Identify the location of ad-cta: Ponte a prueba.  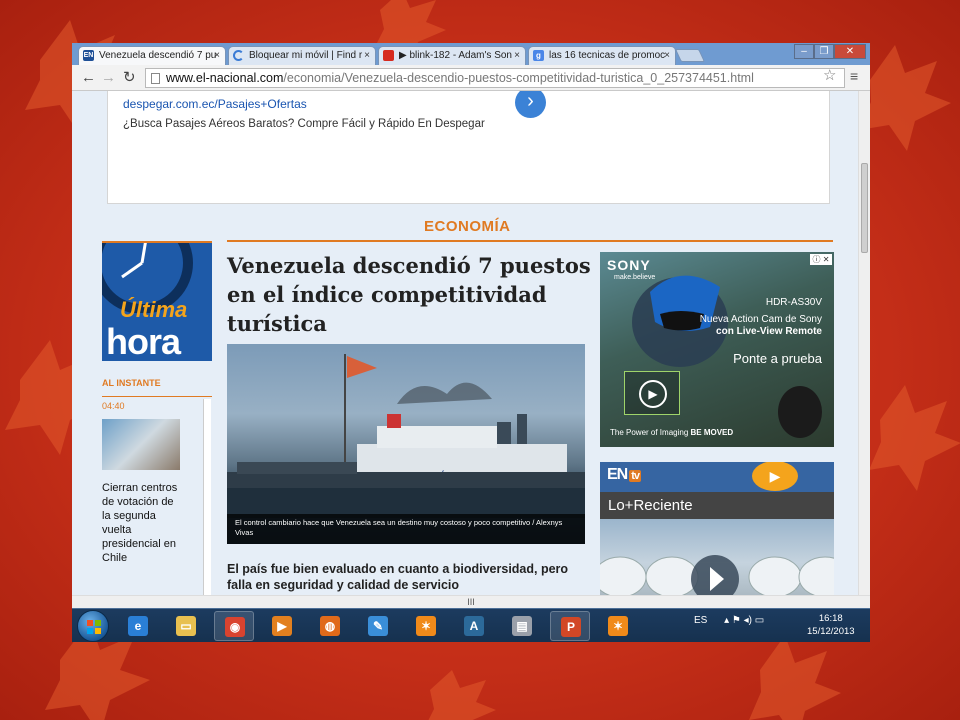
(777, 358).